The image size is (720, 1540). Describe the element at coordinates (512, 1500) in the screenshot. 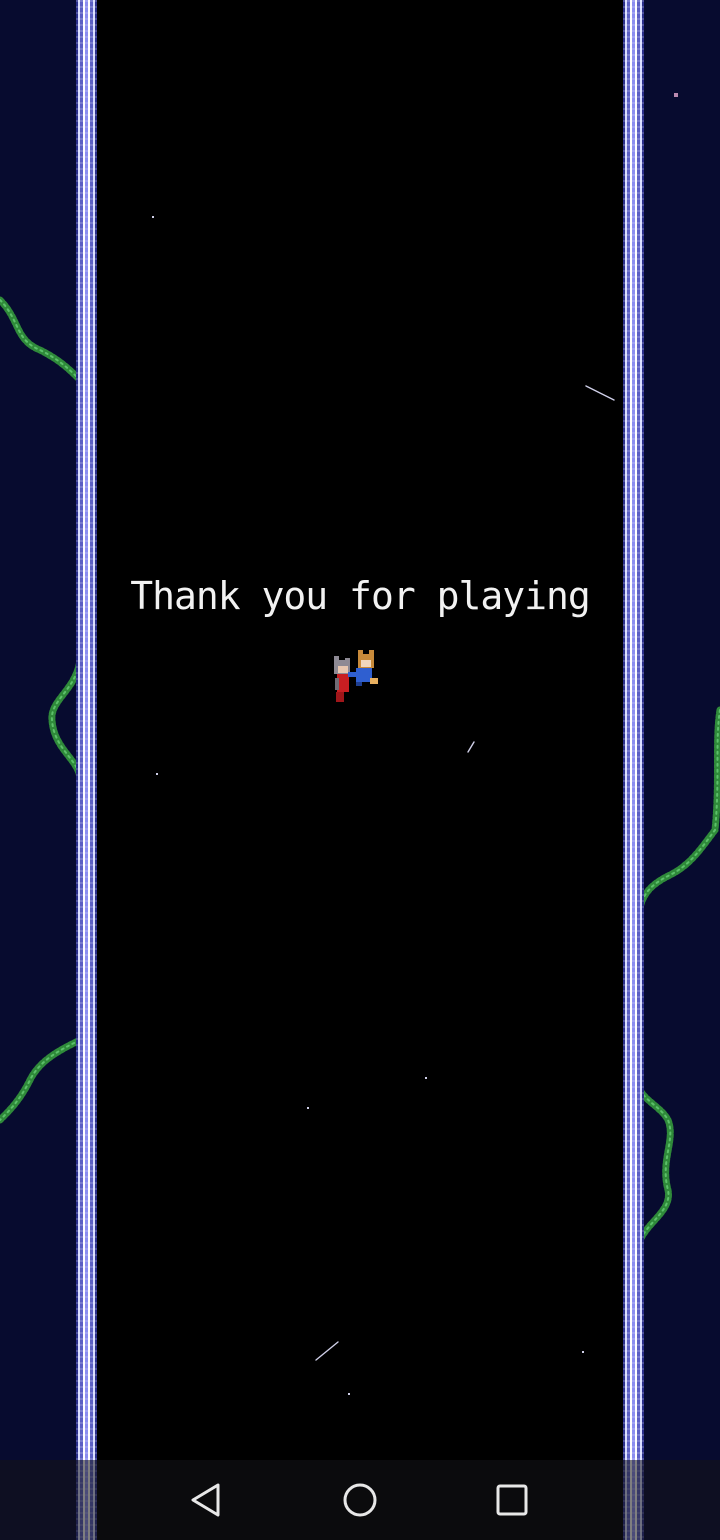

I see `recents-square-icon` at that location.